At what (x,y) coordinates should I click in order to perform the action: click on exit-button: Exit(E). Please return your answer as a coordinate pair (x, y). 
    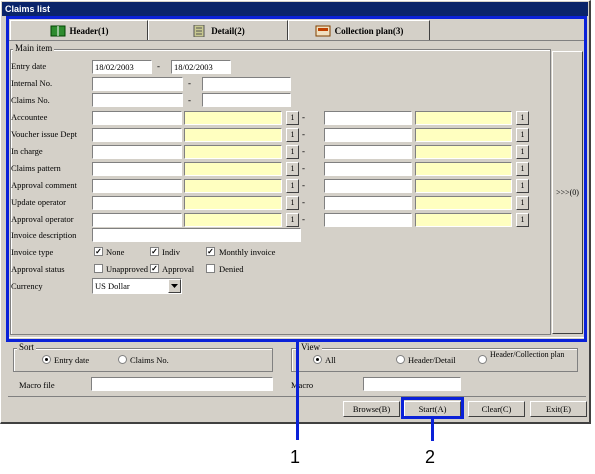
    Looking at the image, I should click on (558, 409).